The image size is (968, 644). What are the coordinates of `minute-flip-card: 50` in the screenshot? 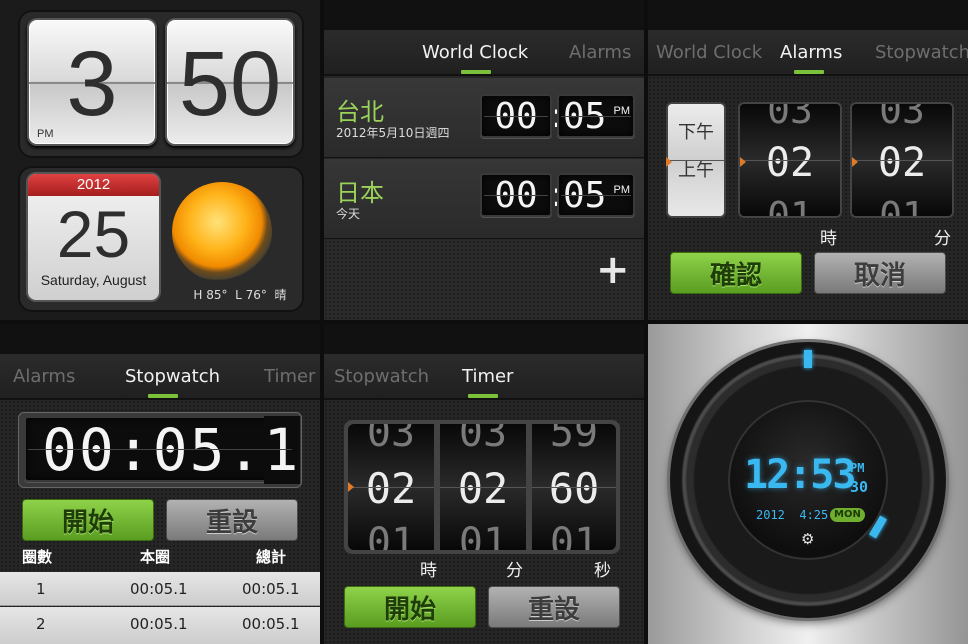 It's located at (230, 82).